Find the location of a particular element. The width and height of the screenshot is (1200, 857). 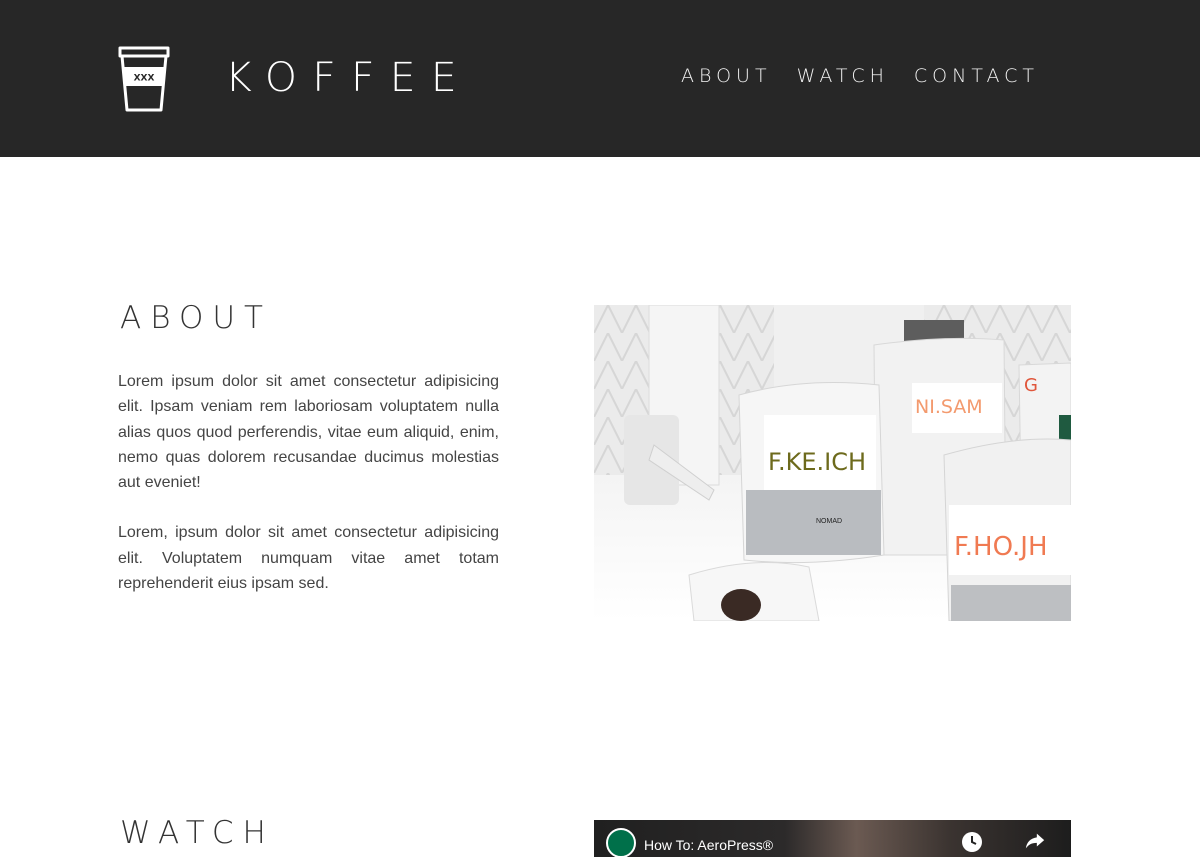

bag-label-g: G is located at coordinates (1031, 385).